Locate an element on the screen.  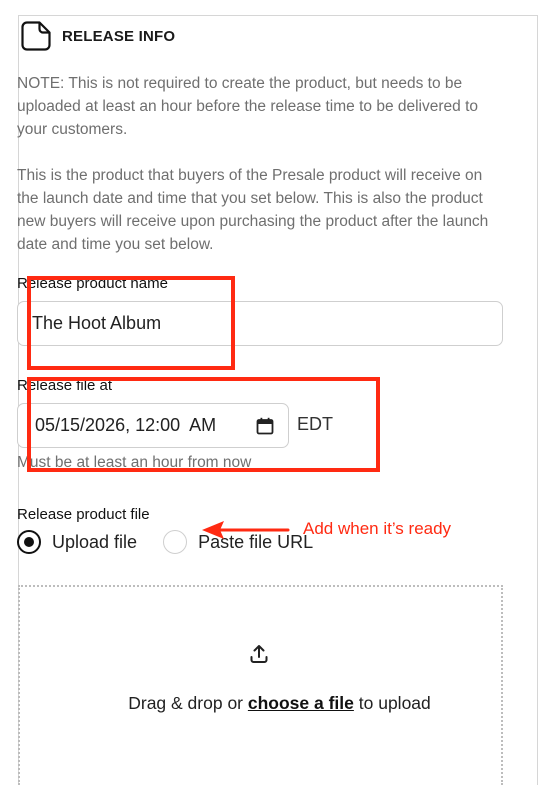
highlight-box-product-name is located at coordinates (131, 323).